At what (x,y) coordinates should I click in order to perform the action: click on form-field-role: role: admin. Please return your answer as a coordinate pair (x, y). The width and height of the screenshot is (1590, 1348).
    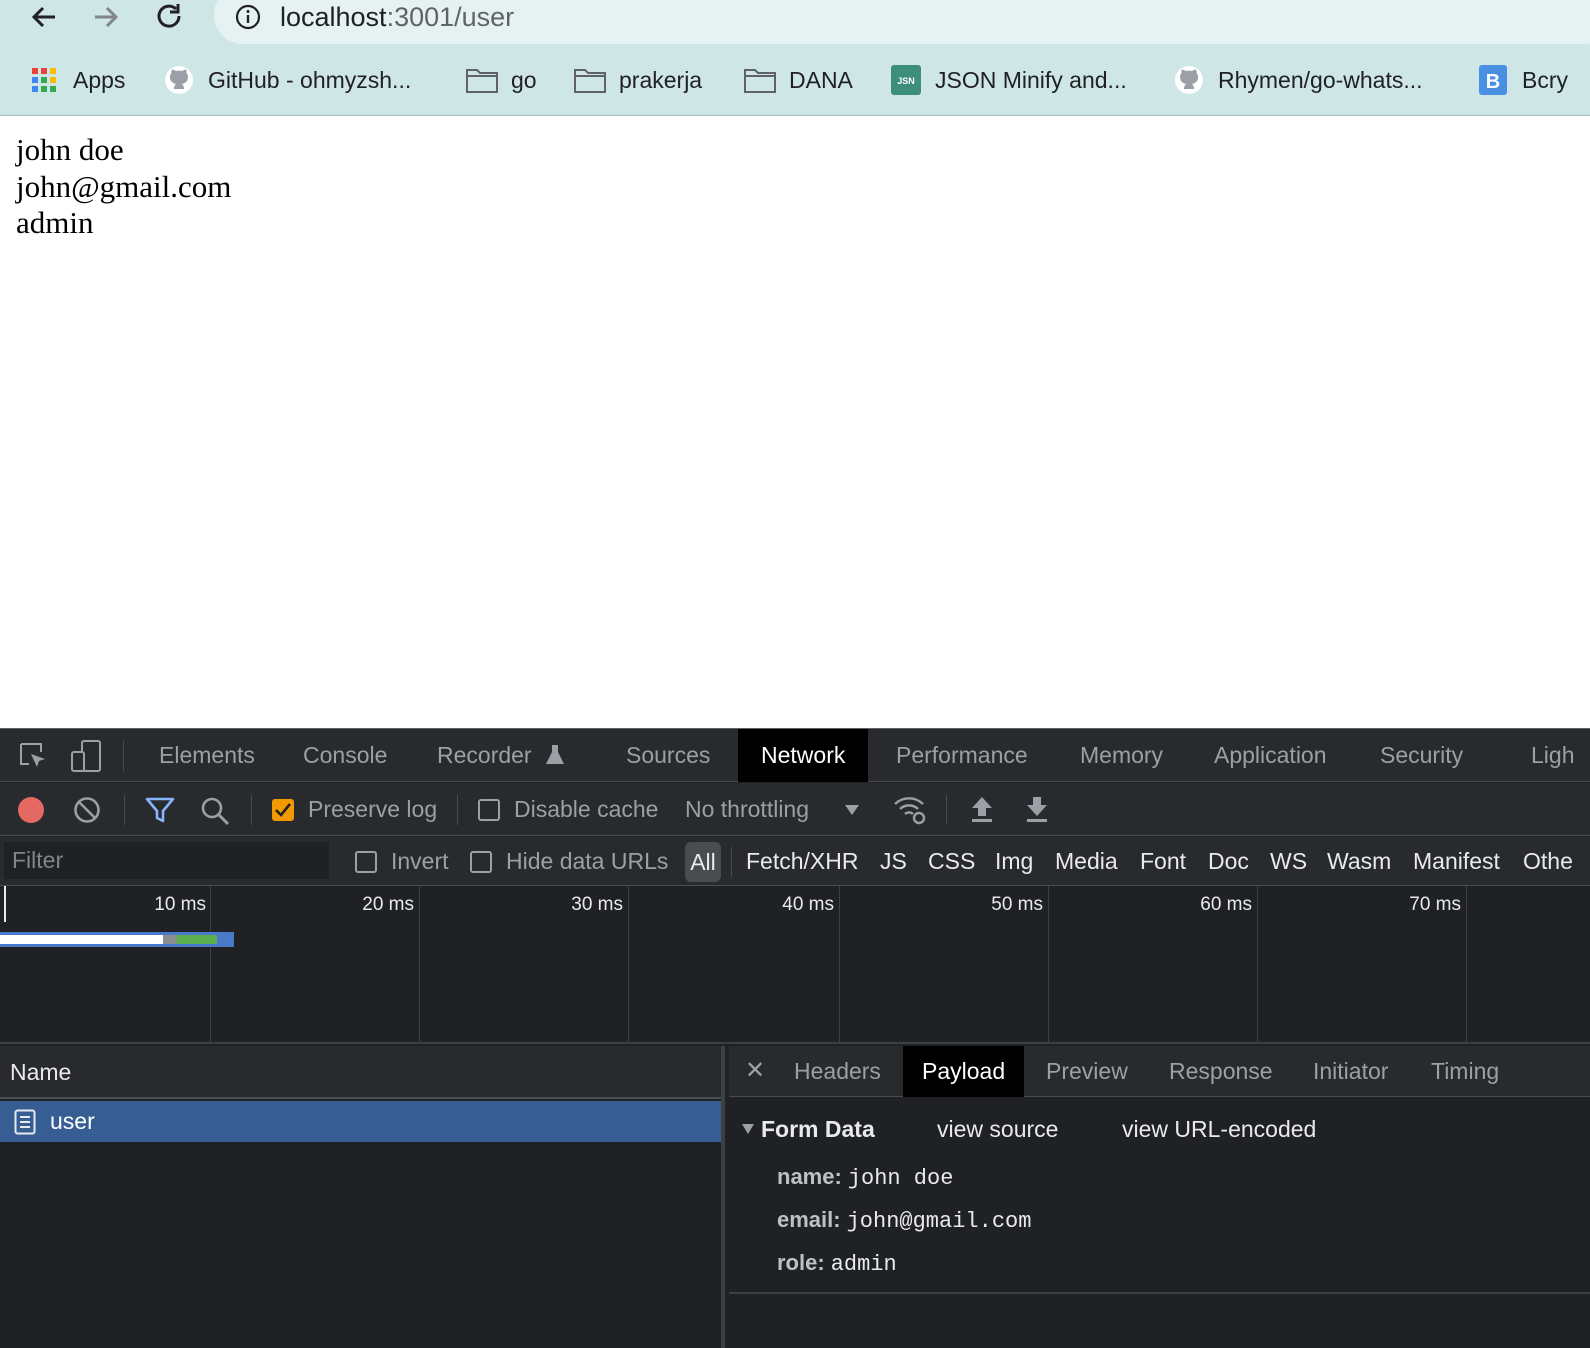
    Looking at the image, I should click on (837, 1263).